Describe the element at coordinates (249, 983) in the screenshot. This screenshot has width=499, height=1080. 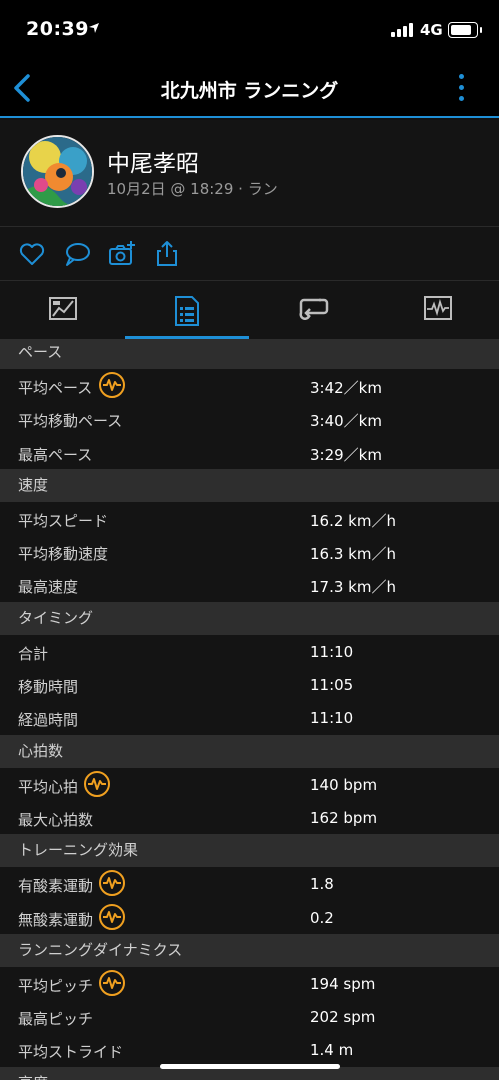
I see `stat-row: 平均ピッチ 194 spm` at that location.